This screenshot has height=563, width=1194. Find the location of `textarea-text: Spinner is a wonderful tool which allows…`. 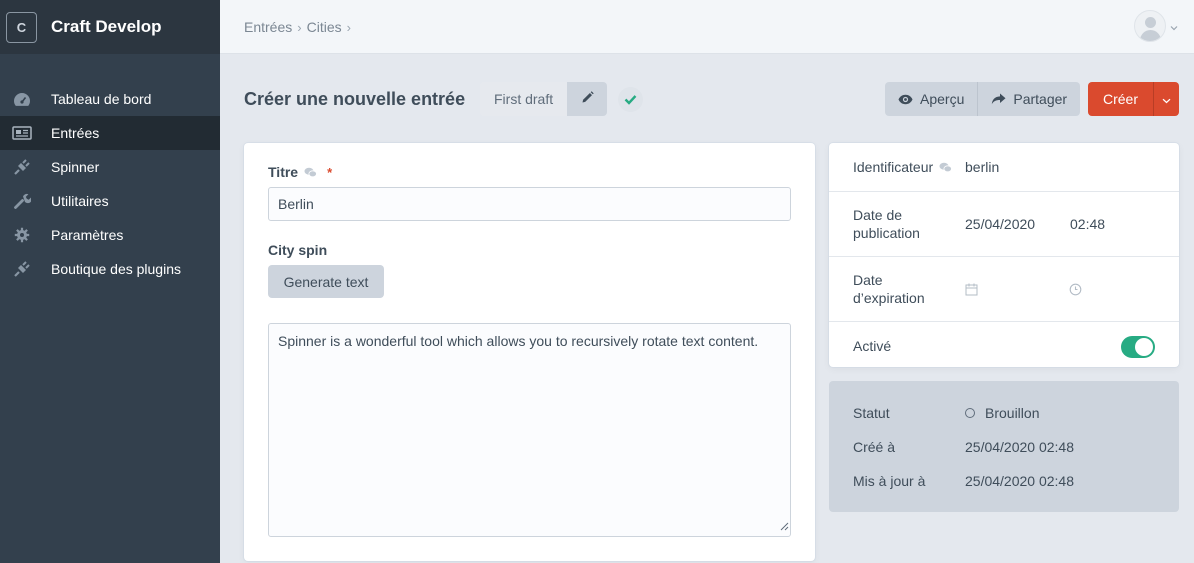

textarea-text: Spinner is a wonderful tool which allows… is located at coordinates (518, 341).